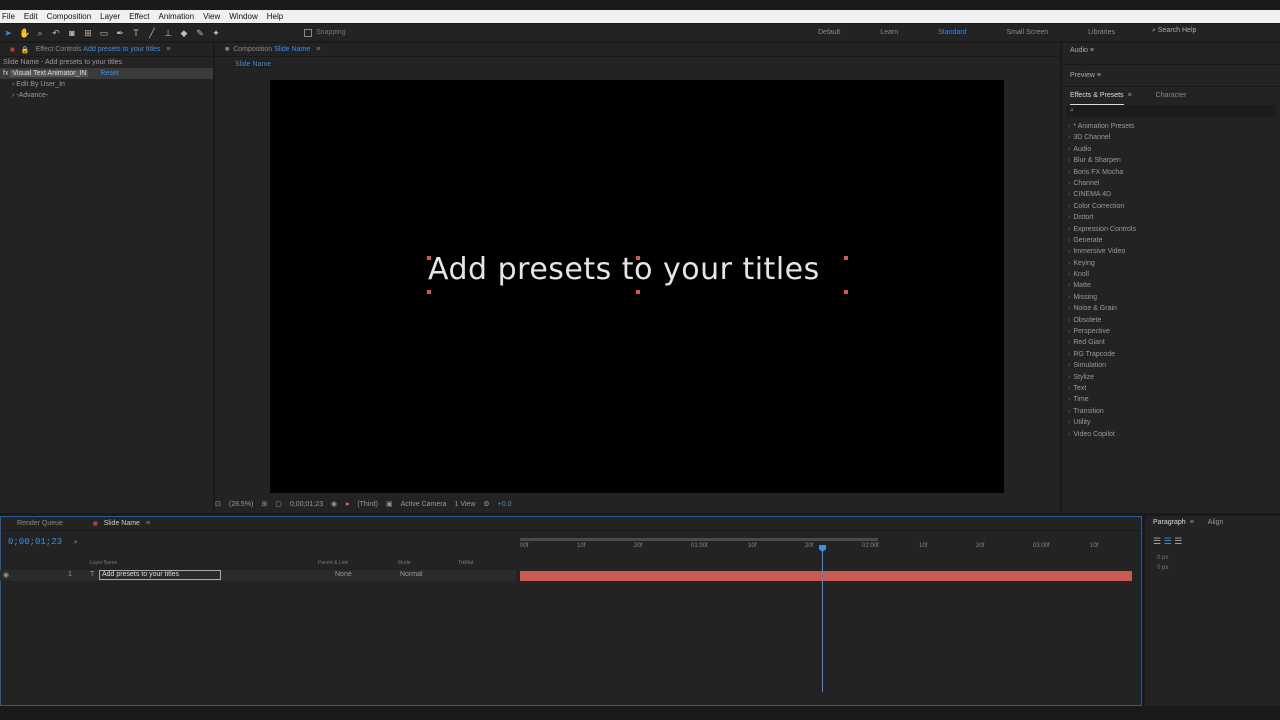 This screenshot has height=720, width=1280. What do you see at coordinates (1171, 434) in the screenshot?
I see `list-item: Video Copilot` at bounding box center [1171, 434].